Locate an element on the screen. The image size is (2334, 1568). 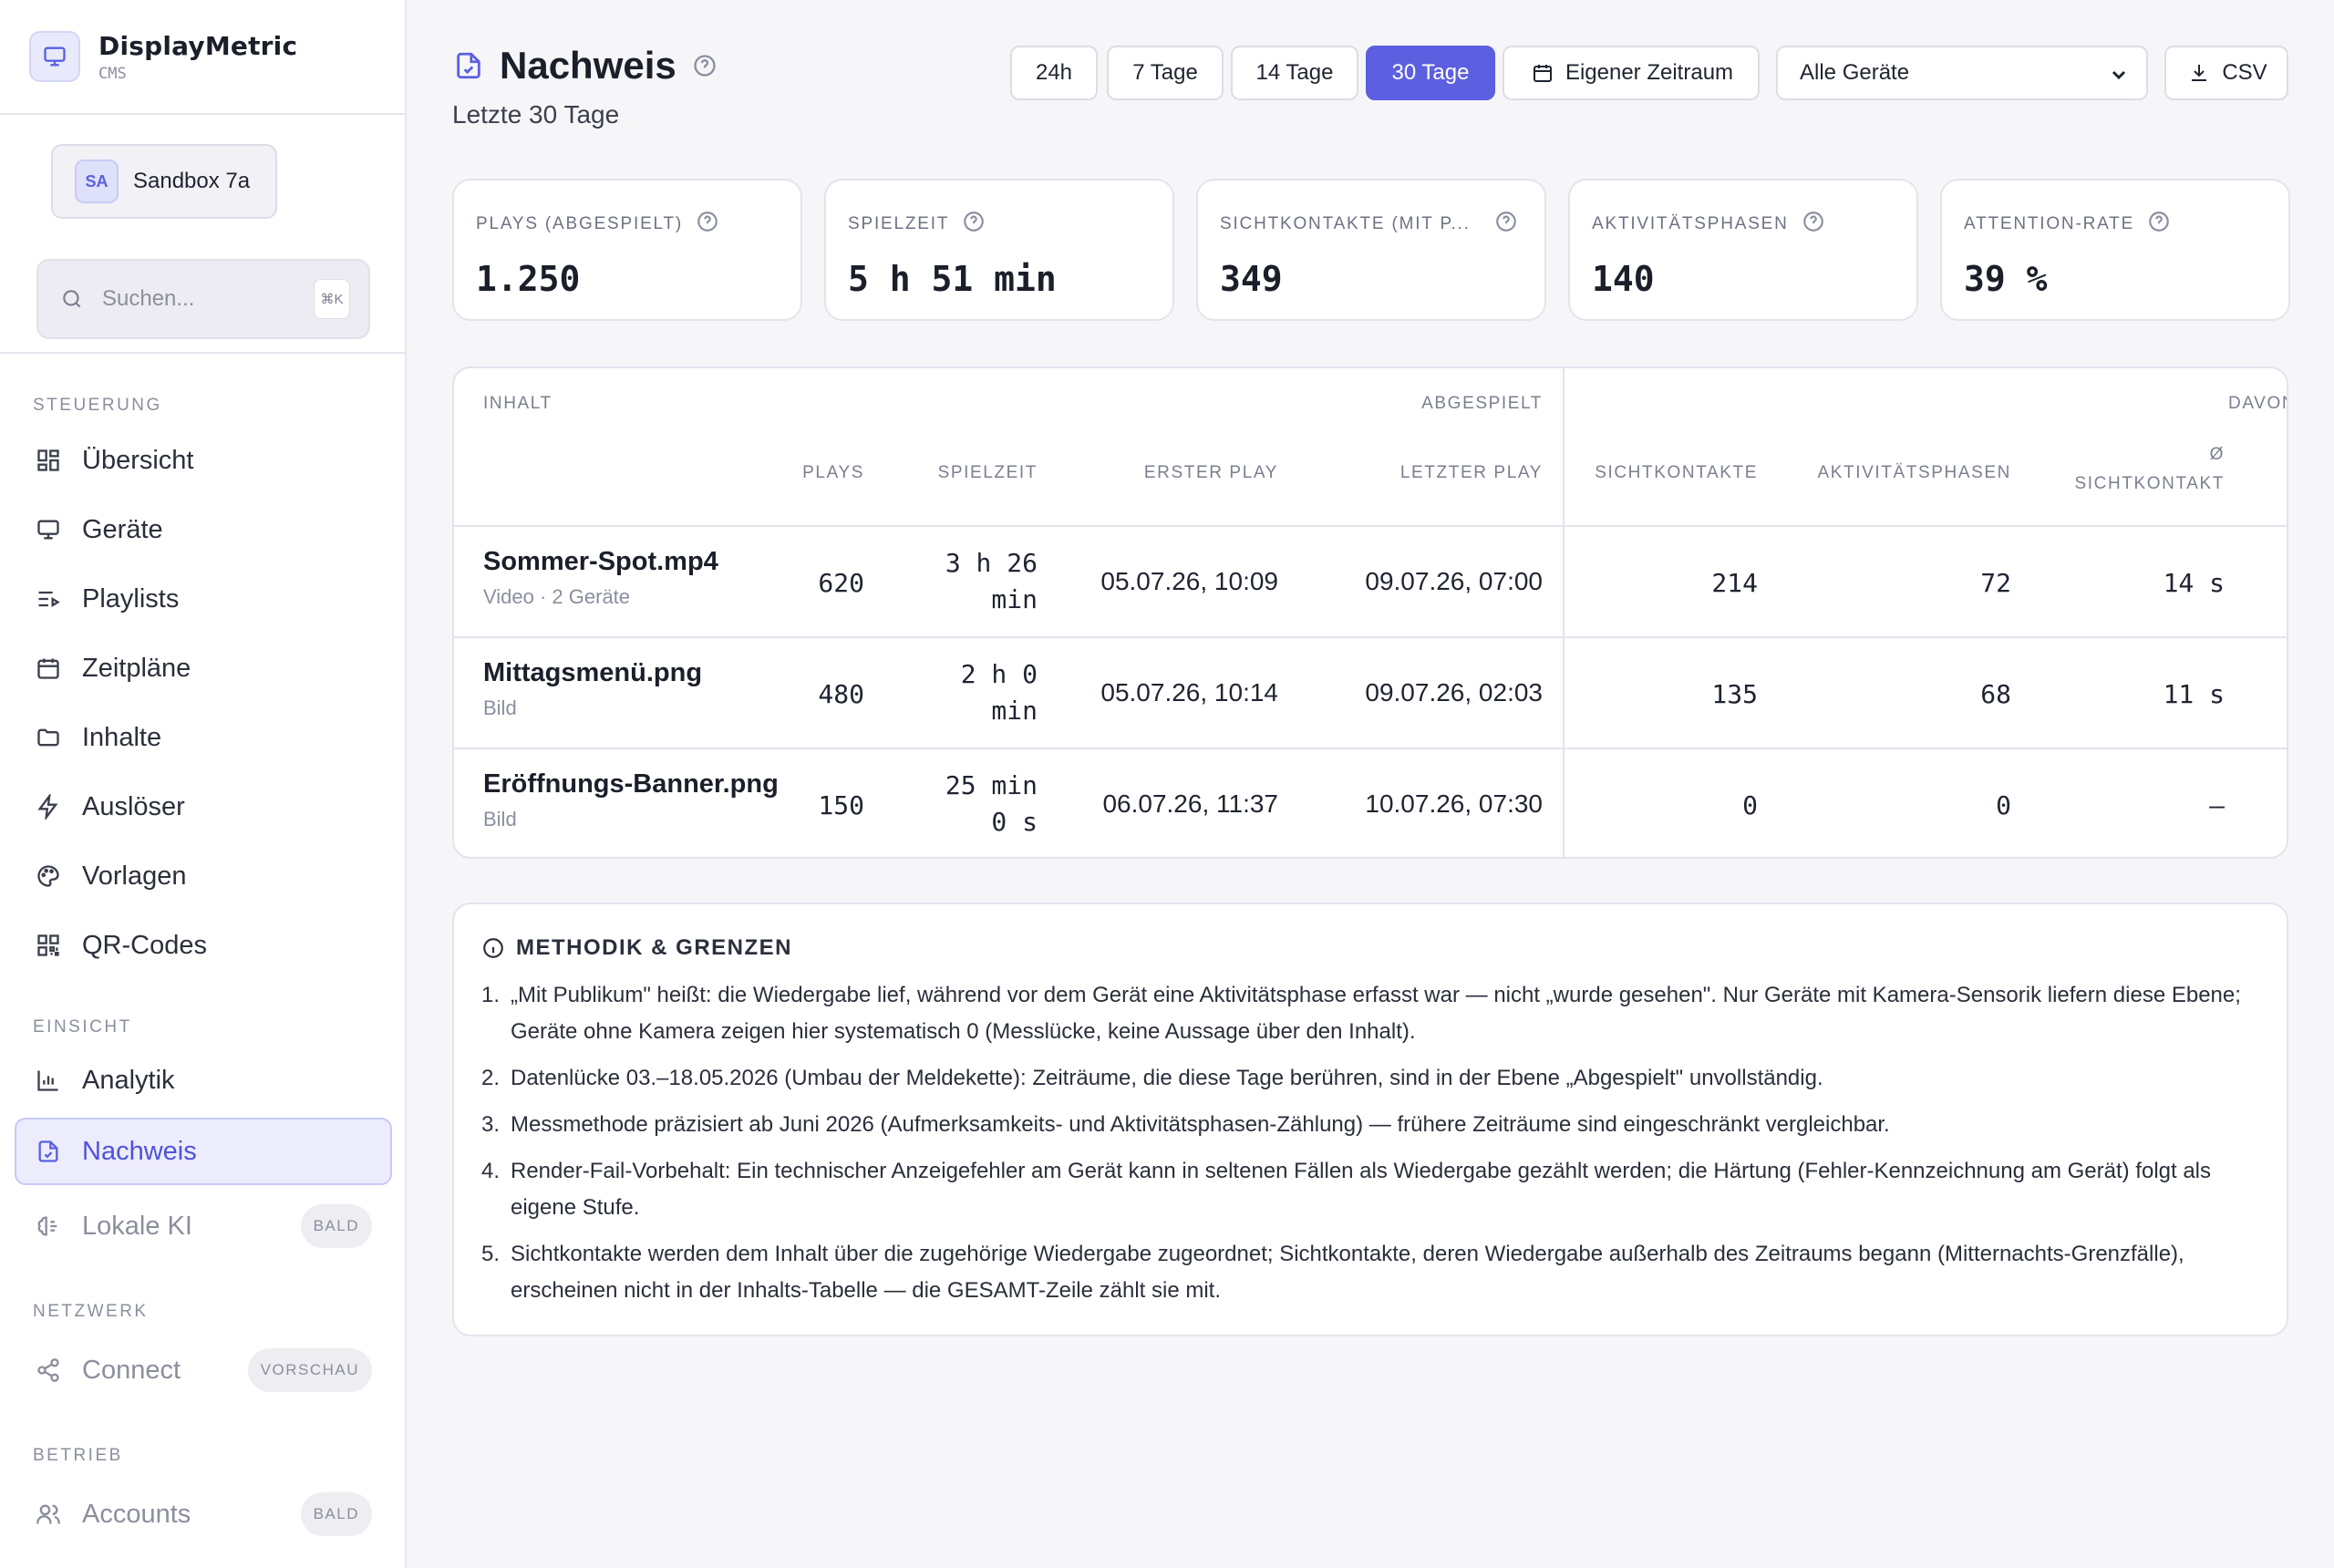
search-icon is located at coordinates (72, 299).